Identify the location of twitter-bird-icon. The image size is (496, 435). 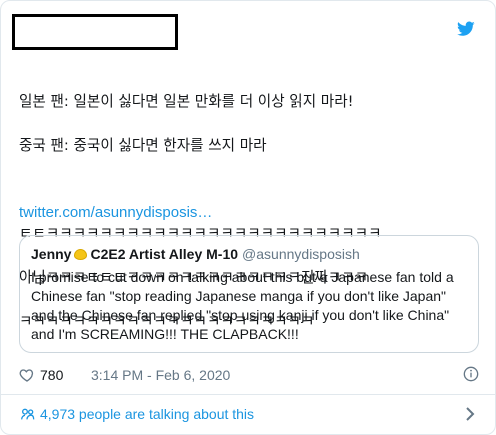
(466, 29).